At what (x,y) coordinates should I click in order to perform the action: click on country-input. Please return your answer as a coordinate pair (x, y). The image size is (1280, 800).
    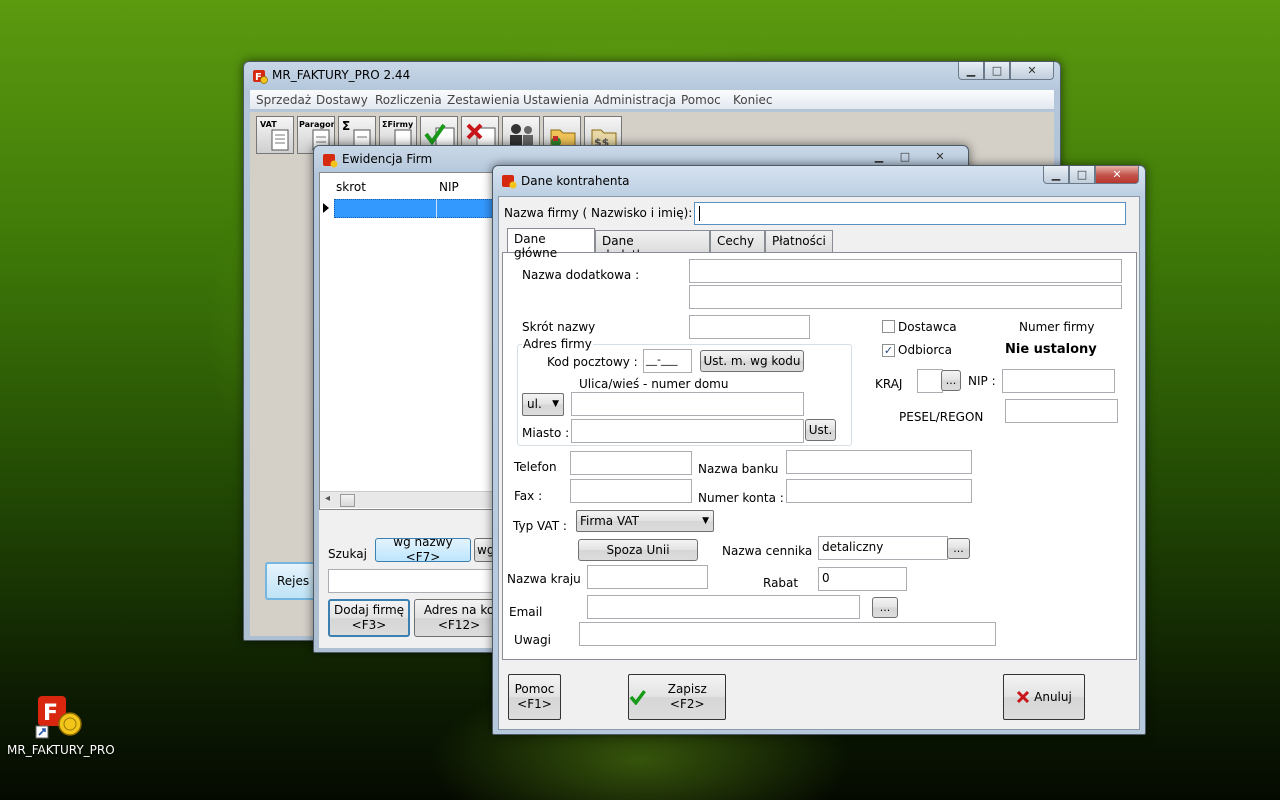
    Looking at the image, I should click on (930, 381).